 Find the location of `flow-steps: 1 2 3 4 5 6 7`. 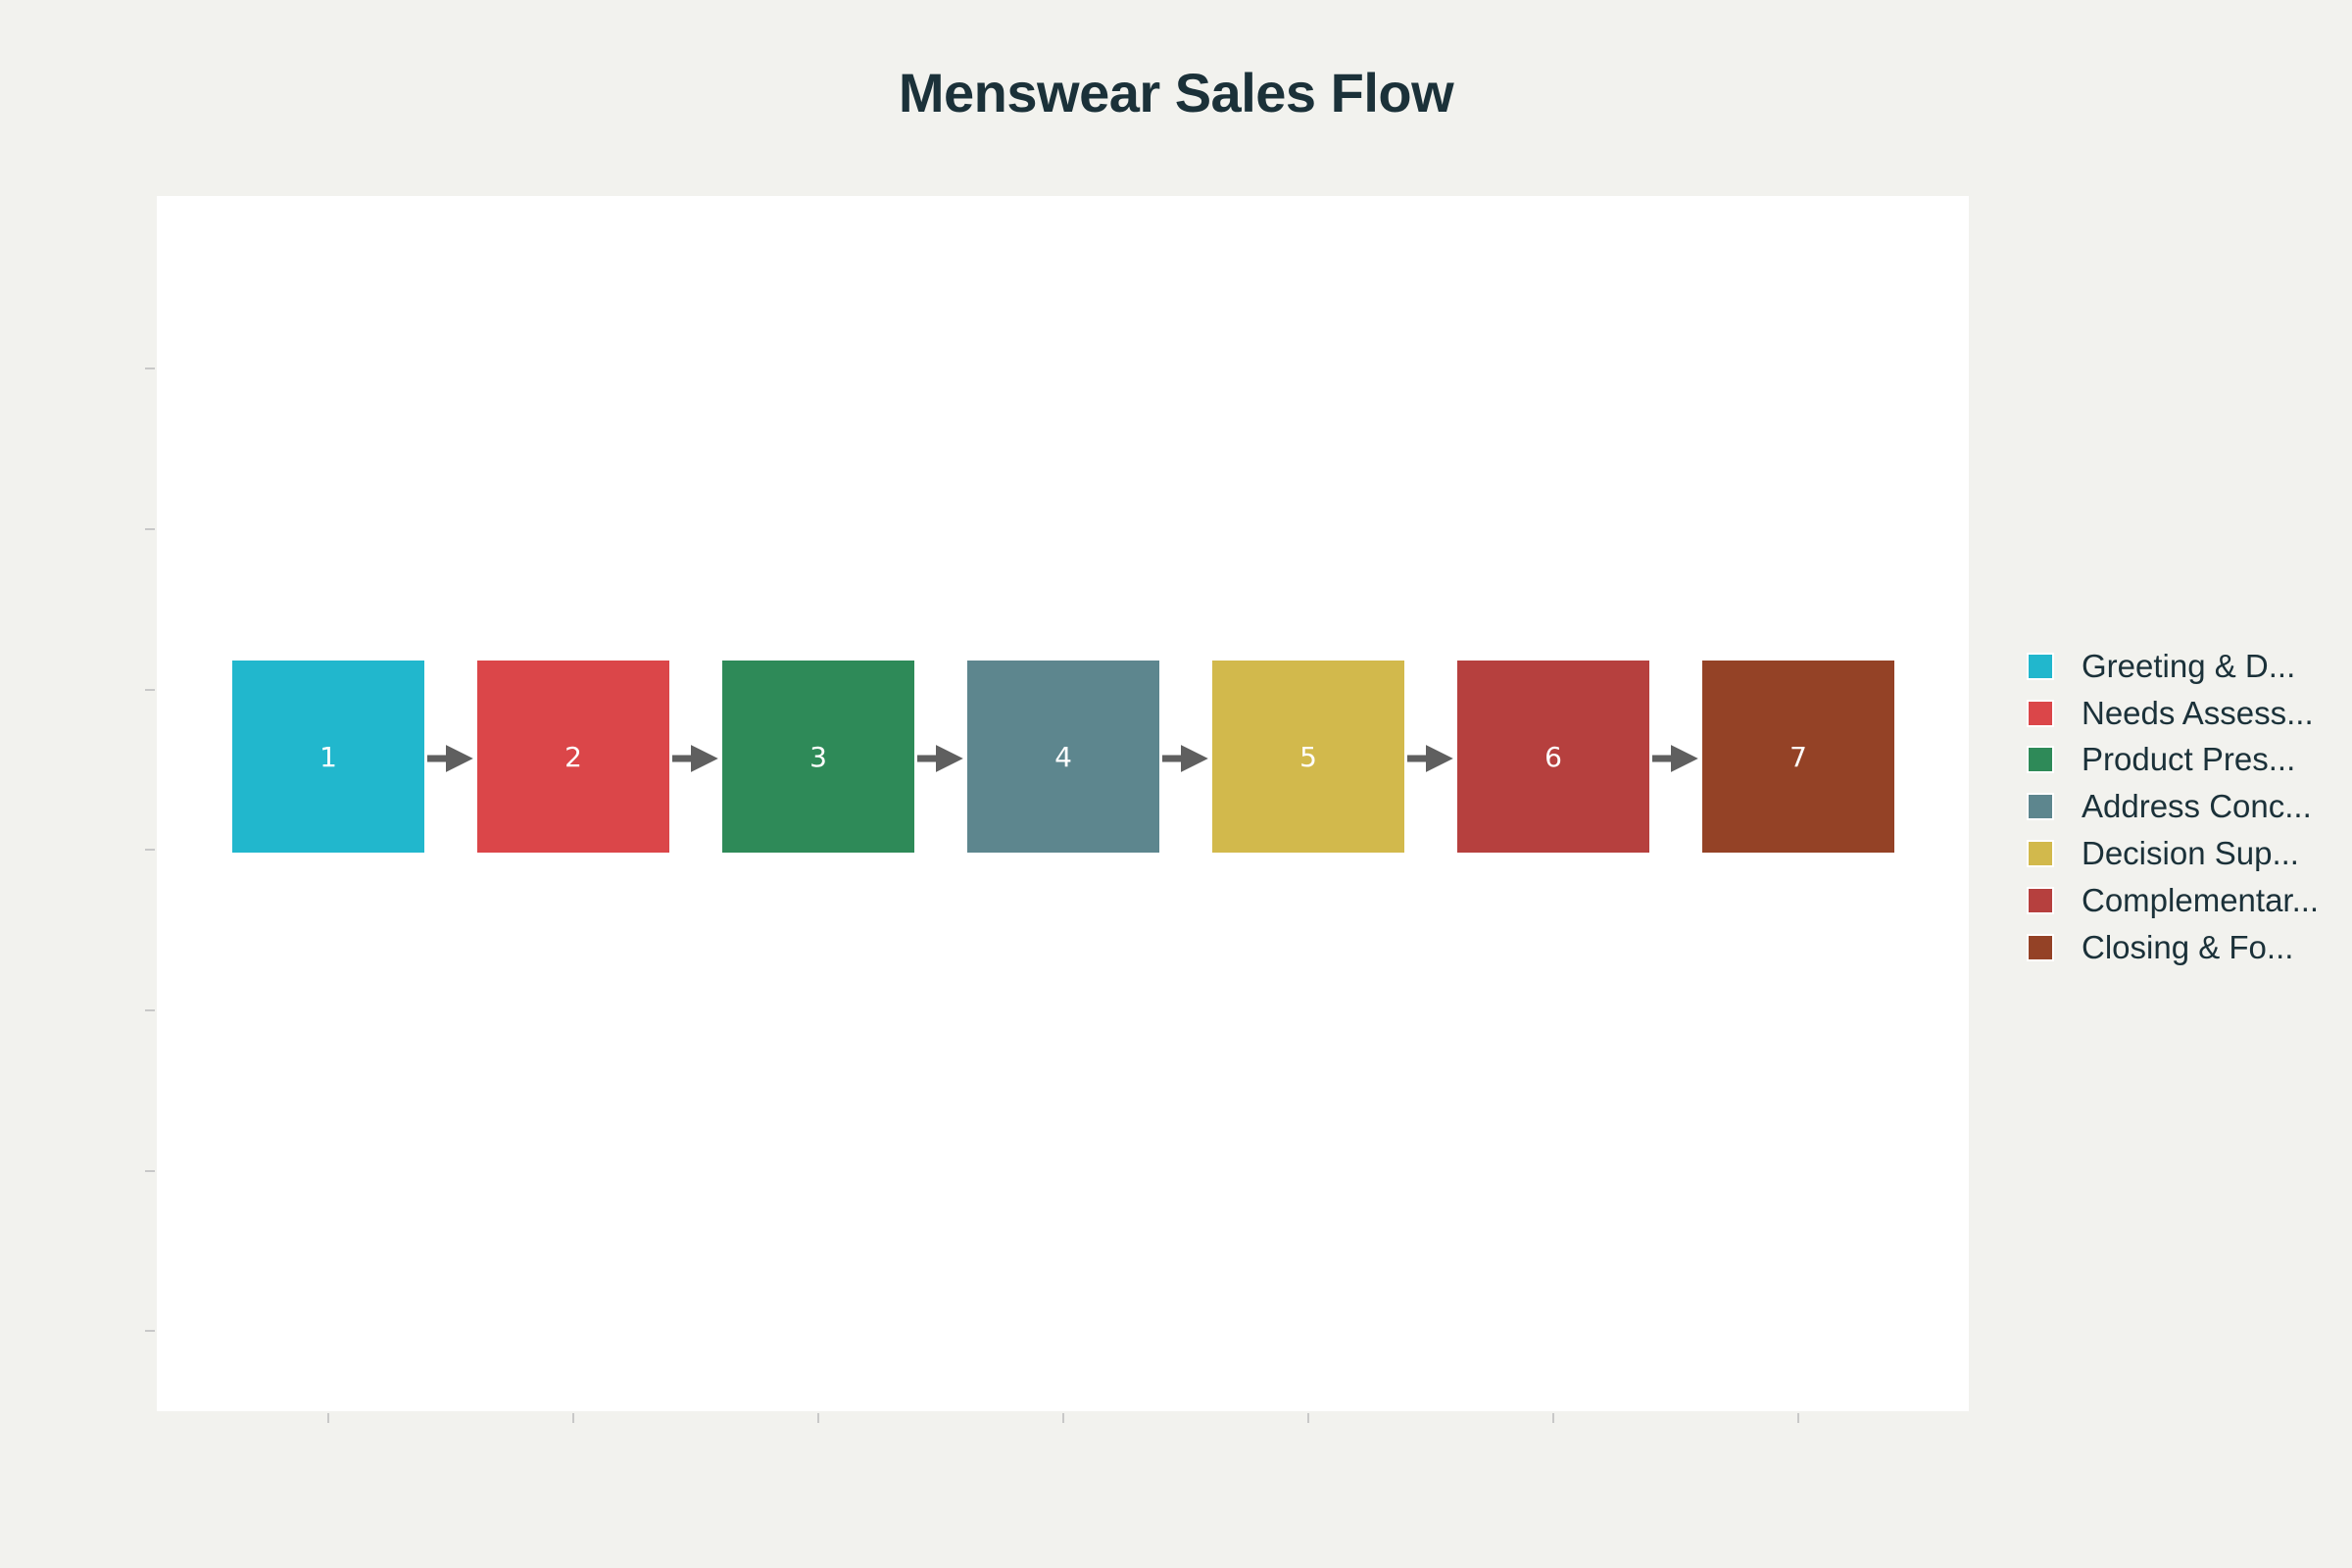

flow-steps: 1 2 3 4 5 6 7 is located at coordinates (1063, 757).